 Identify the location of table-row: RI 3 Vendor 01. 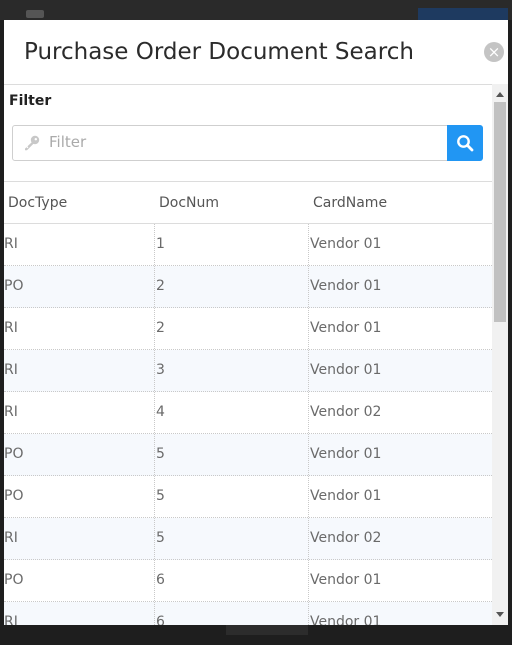
(248, 371).